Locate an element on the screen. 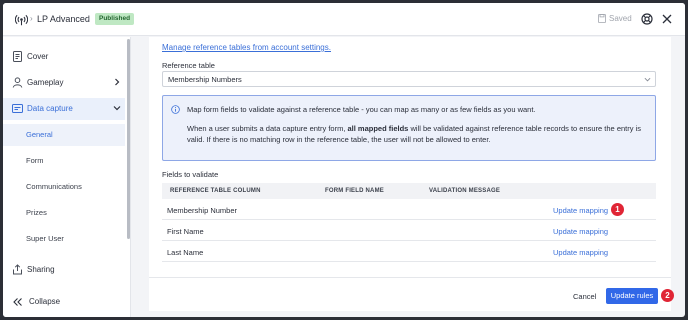 Image resolution: width=688 pixels, height=320 pixels. chevron-right-icon is located at coordinates (117, 82).